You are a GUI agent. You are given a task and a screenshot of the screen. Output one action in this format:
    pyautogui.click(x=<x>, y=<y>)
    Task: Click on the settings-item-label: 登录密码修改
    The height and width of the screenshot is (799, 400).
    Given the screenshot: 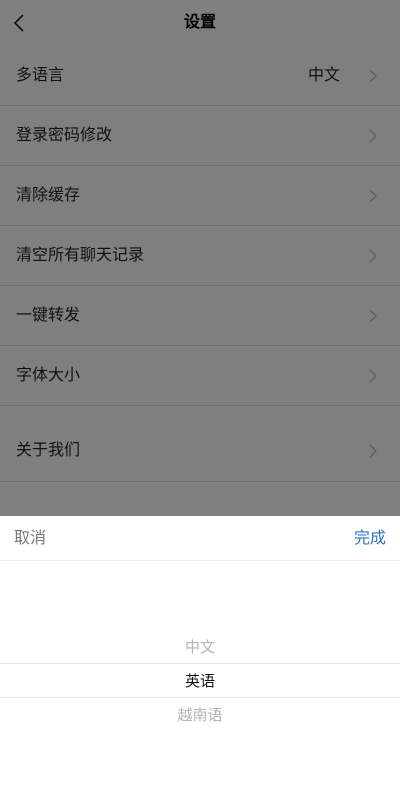 What is the action you would take?
    pyautogui.click(x=64, y=134)
    